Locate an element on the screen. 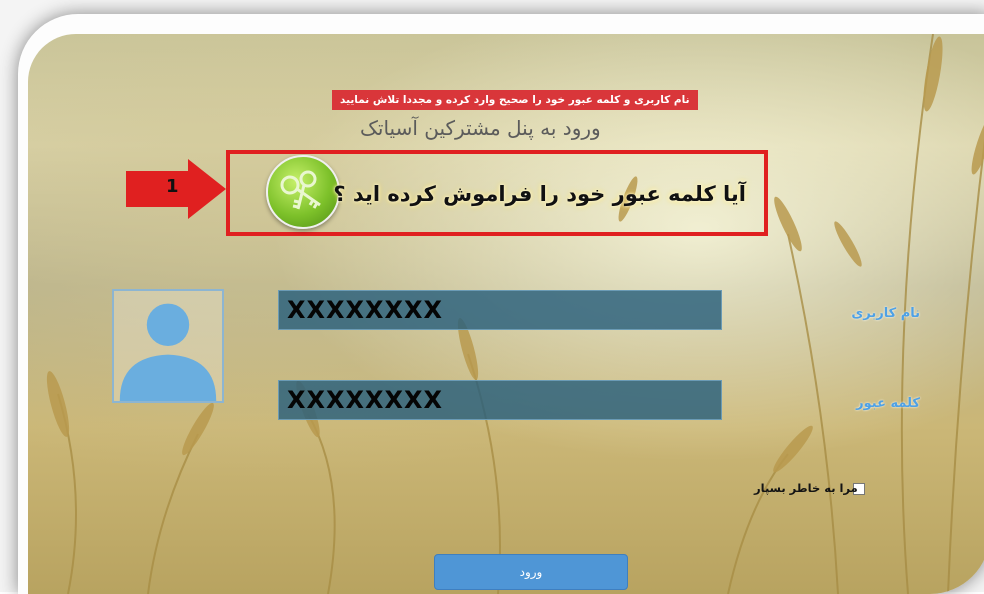 The width and height of the screenshot is (984, 594). keys-glyph-icon is located at coordinates (300, 190).